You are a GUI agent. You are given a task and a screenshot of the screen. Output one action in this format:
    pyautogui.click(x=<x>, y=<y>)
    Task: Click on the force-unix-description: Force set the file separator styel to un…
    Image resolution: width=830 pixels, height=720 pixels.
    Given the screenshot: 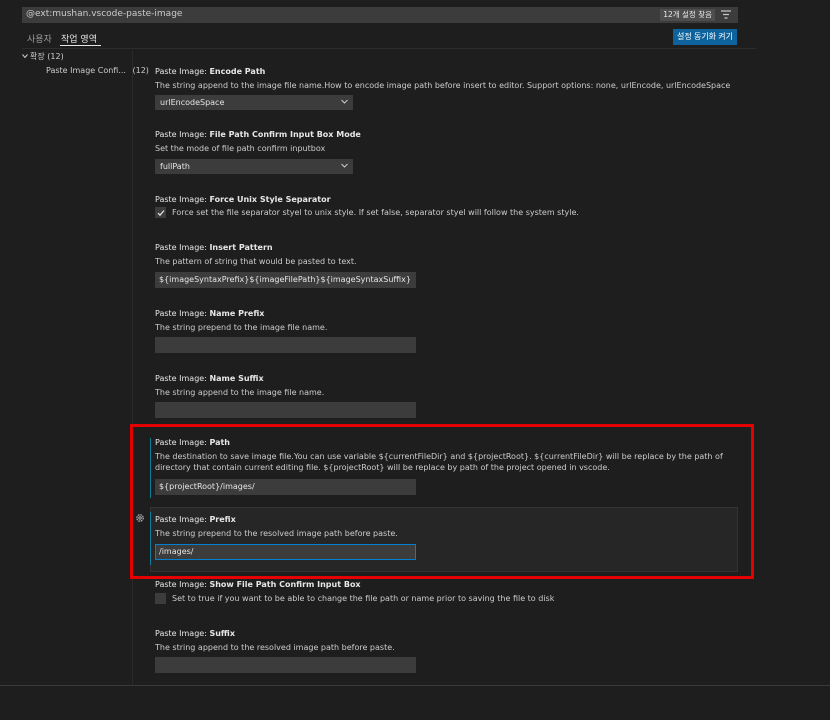 What is the action you would take?
    pyautogui.click(x=375, y=212)
    